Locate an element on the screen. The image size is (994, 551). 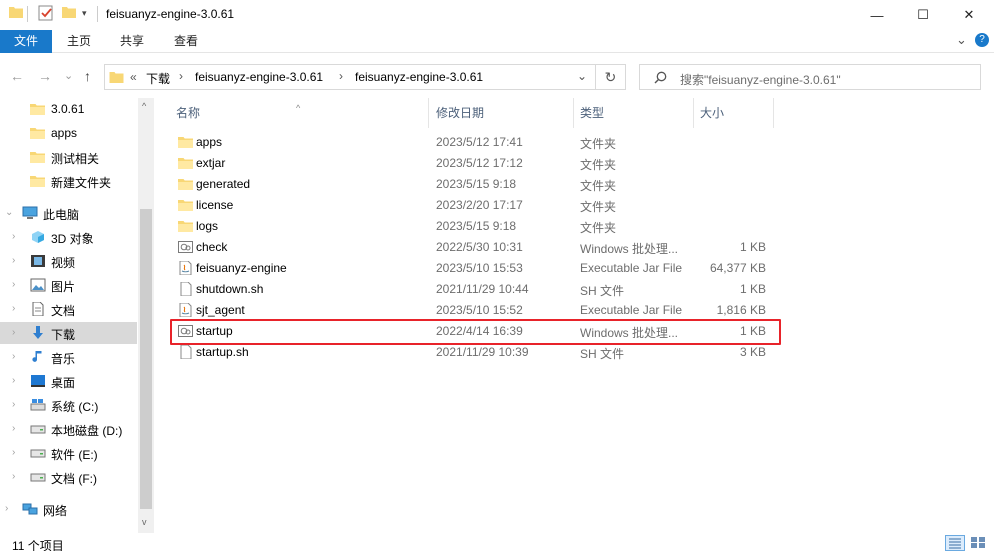
search-input: 搜索"feisuanyz-engine-3.0.61" is located at coordinates (810, 77).